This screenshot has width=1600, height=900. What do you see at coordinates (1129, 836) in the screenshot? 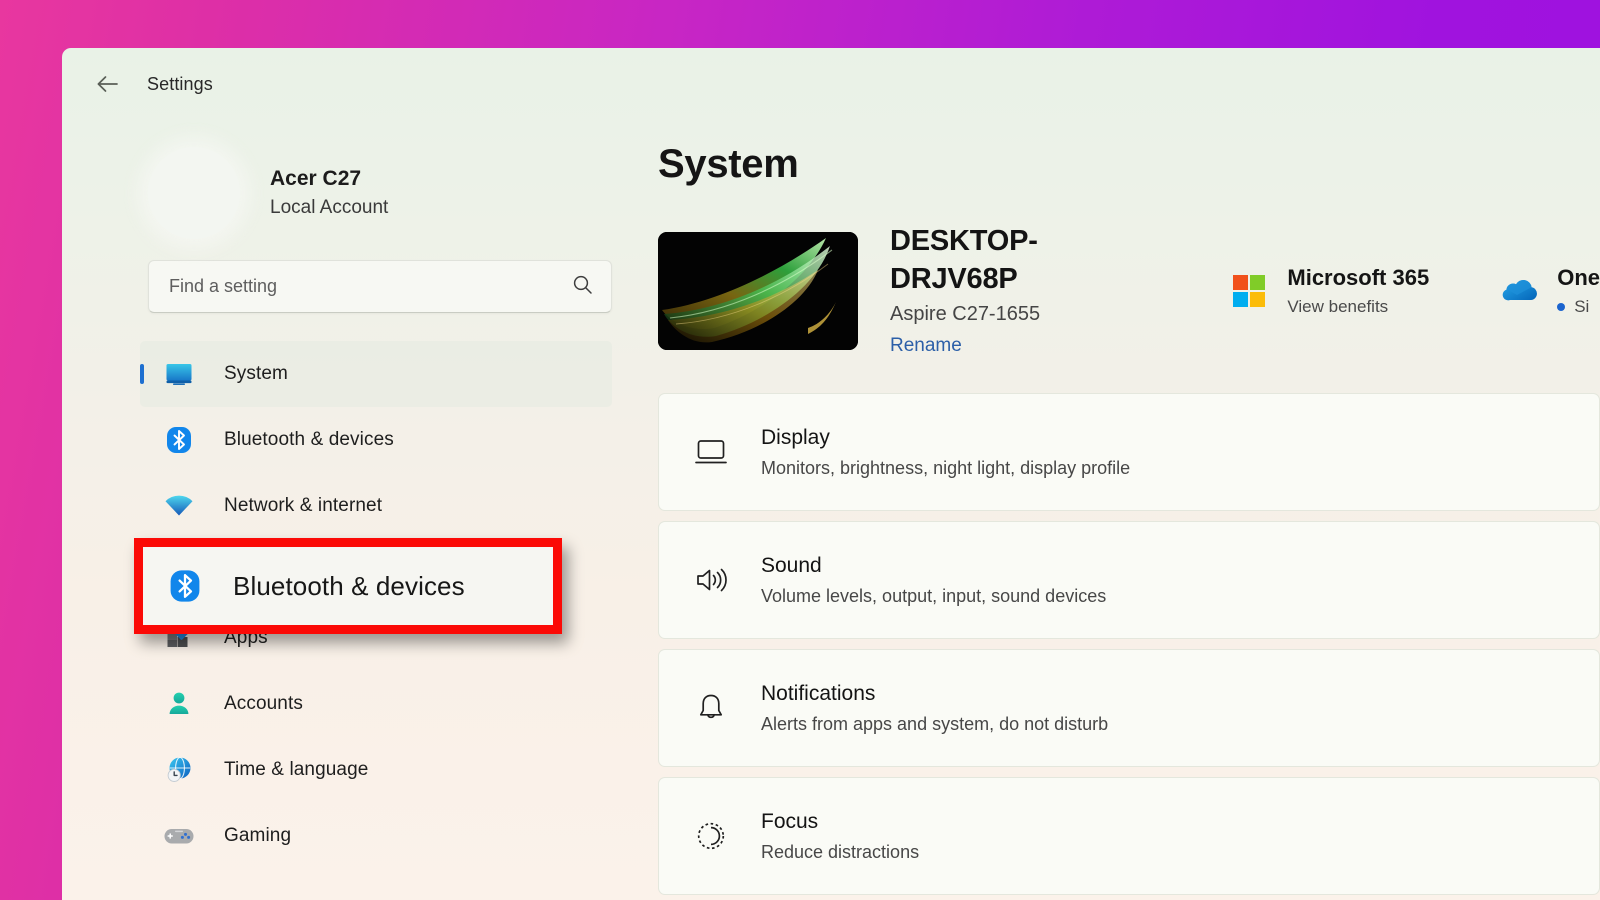
I see `setting-card-focus: Focus Reduce distractions` at bounding box center [1129, 836].